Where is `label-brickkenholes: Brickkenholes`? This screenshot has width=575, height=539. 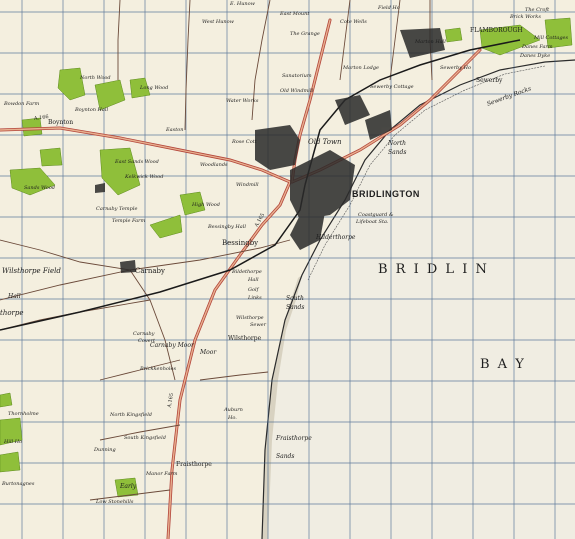
label-brickkenholes: Brickkenholes is located at coordinates (158, 369).